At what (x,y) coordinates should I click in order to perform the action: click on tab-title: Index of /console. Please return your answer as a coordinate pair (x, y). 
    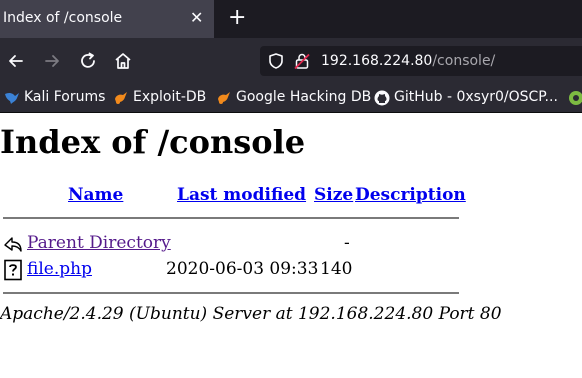
    Looking at the image, I should click on (63, 18).